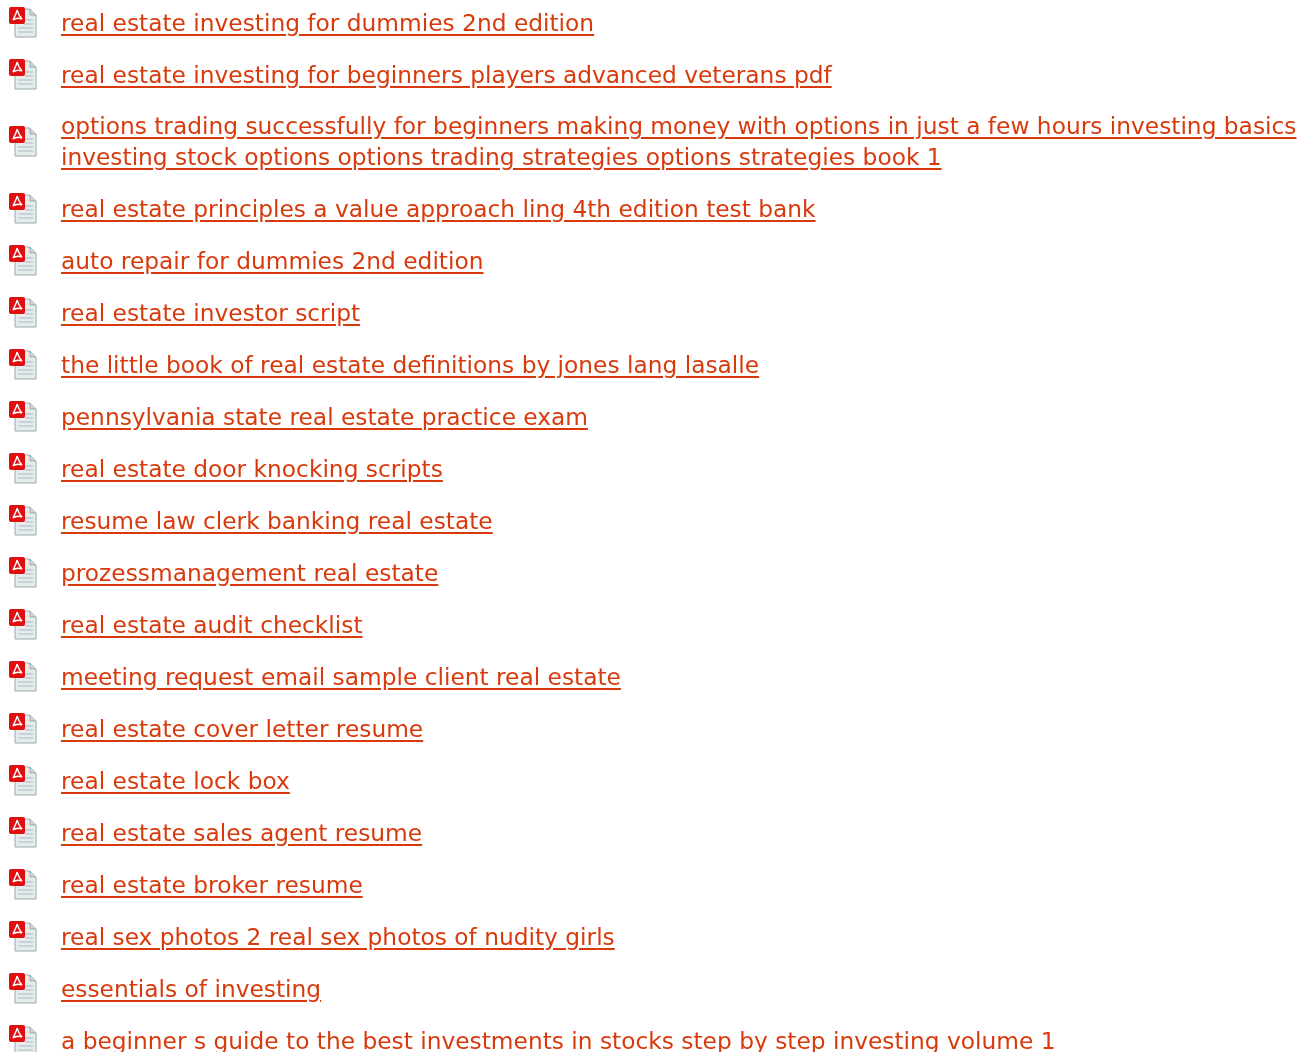 The width and height of the screenshot is (1312, 1052). What do you see at coordinates (211, 312) in the screenshot?
I see `document-link: real estate investor script` at bounding box center [211, 312].